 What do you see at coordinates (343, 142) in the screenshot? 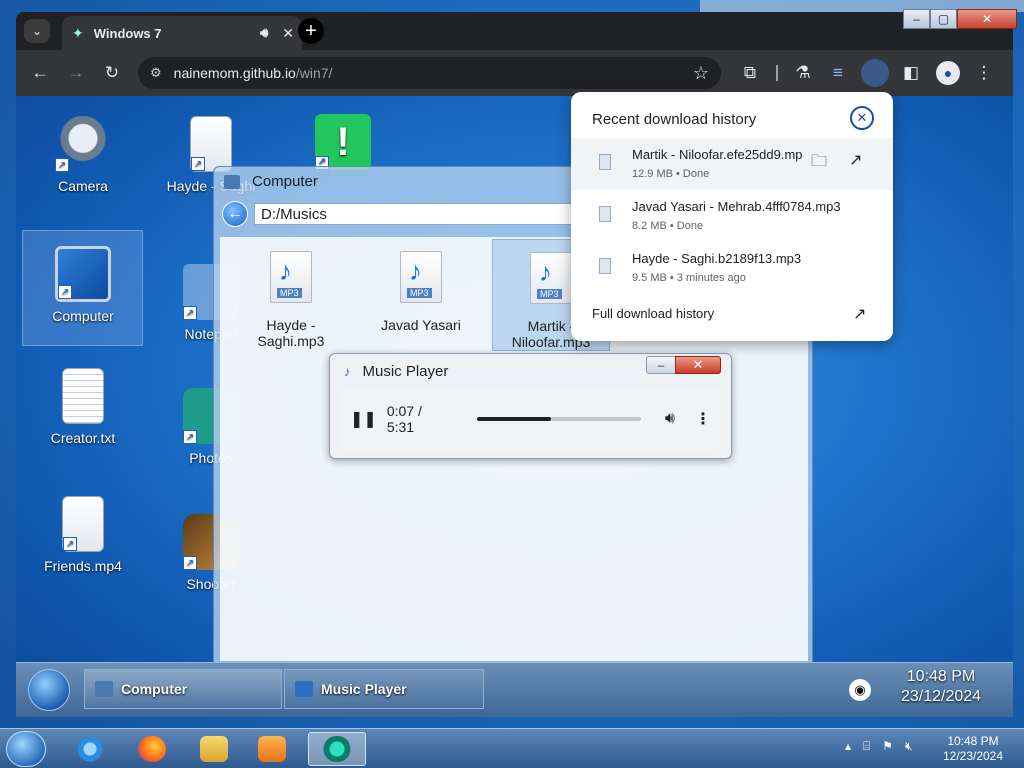
I see `feedback-exclamation-icon: ! ↗` at bounding box center [343, 142].